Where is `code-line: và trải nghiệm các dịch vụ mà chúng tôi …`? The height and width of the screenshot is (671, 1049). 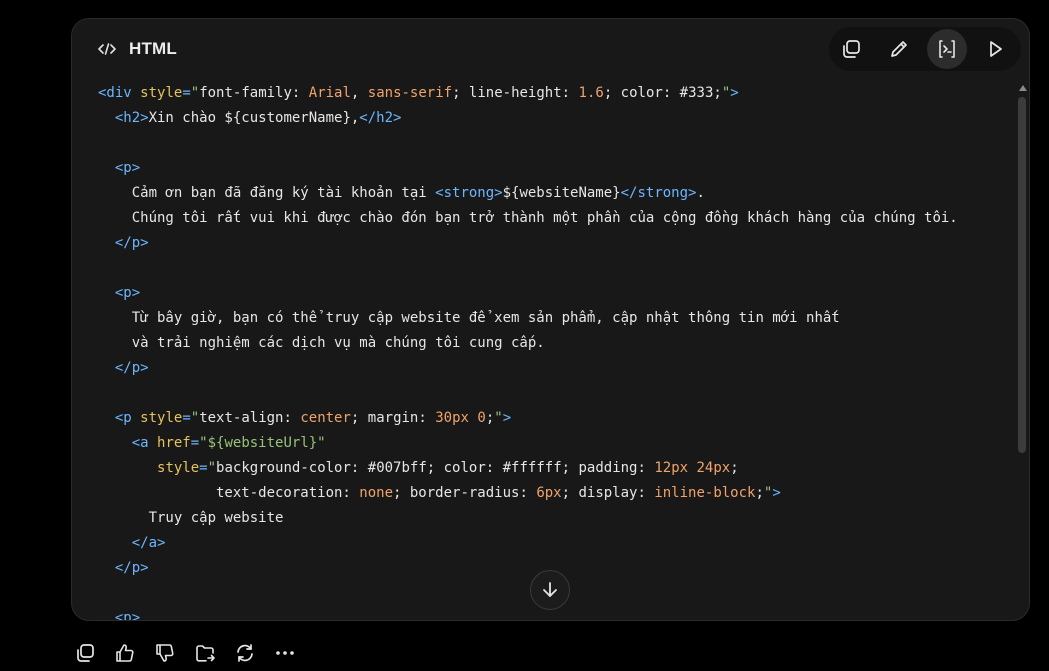
code-line: và trải nghiệm các dịch vụ mà chúng tôi … is located at coordinates (528, 343).